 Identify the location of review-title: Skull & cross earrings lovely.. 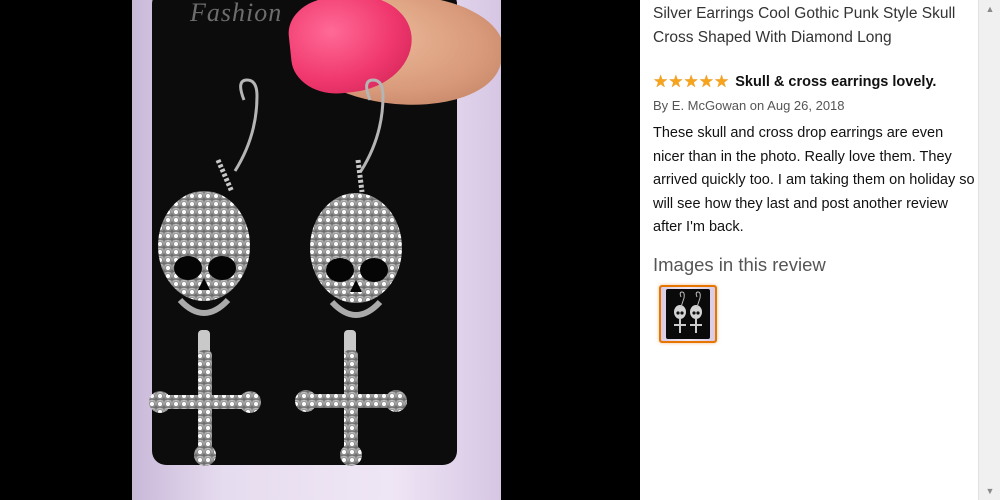
(836, 82).